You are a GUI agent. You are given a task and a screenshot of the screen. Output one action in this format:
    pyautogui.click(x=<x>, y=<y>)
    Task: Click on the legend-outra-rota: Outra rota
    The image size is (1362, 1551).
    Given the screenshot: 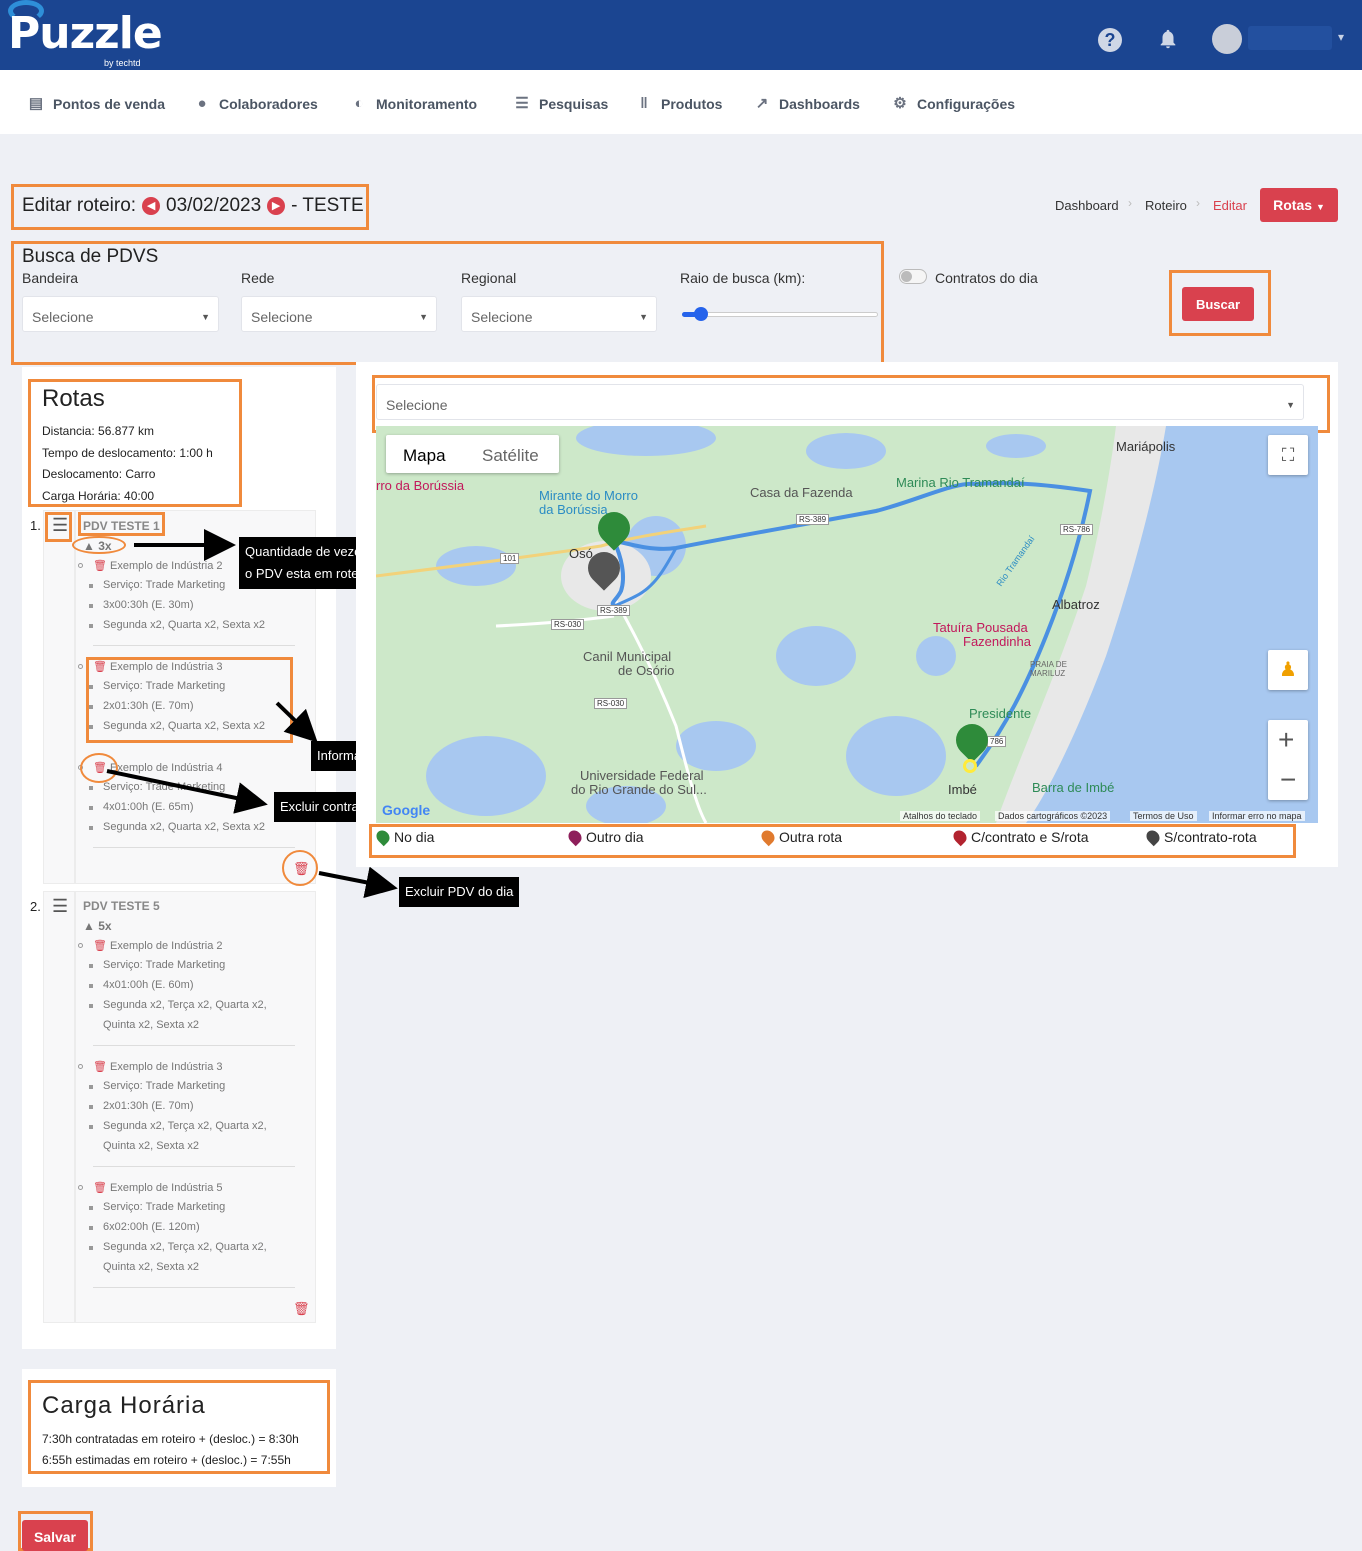 What is the action you would take?
    pyautogui.click(x=800, y=837)
    